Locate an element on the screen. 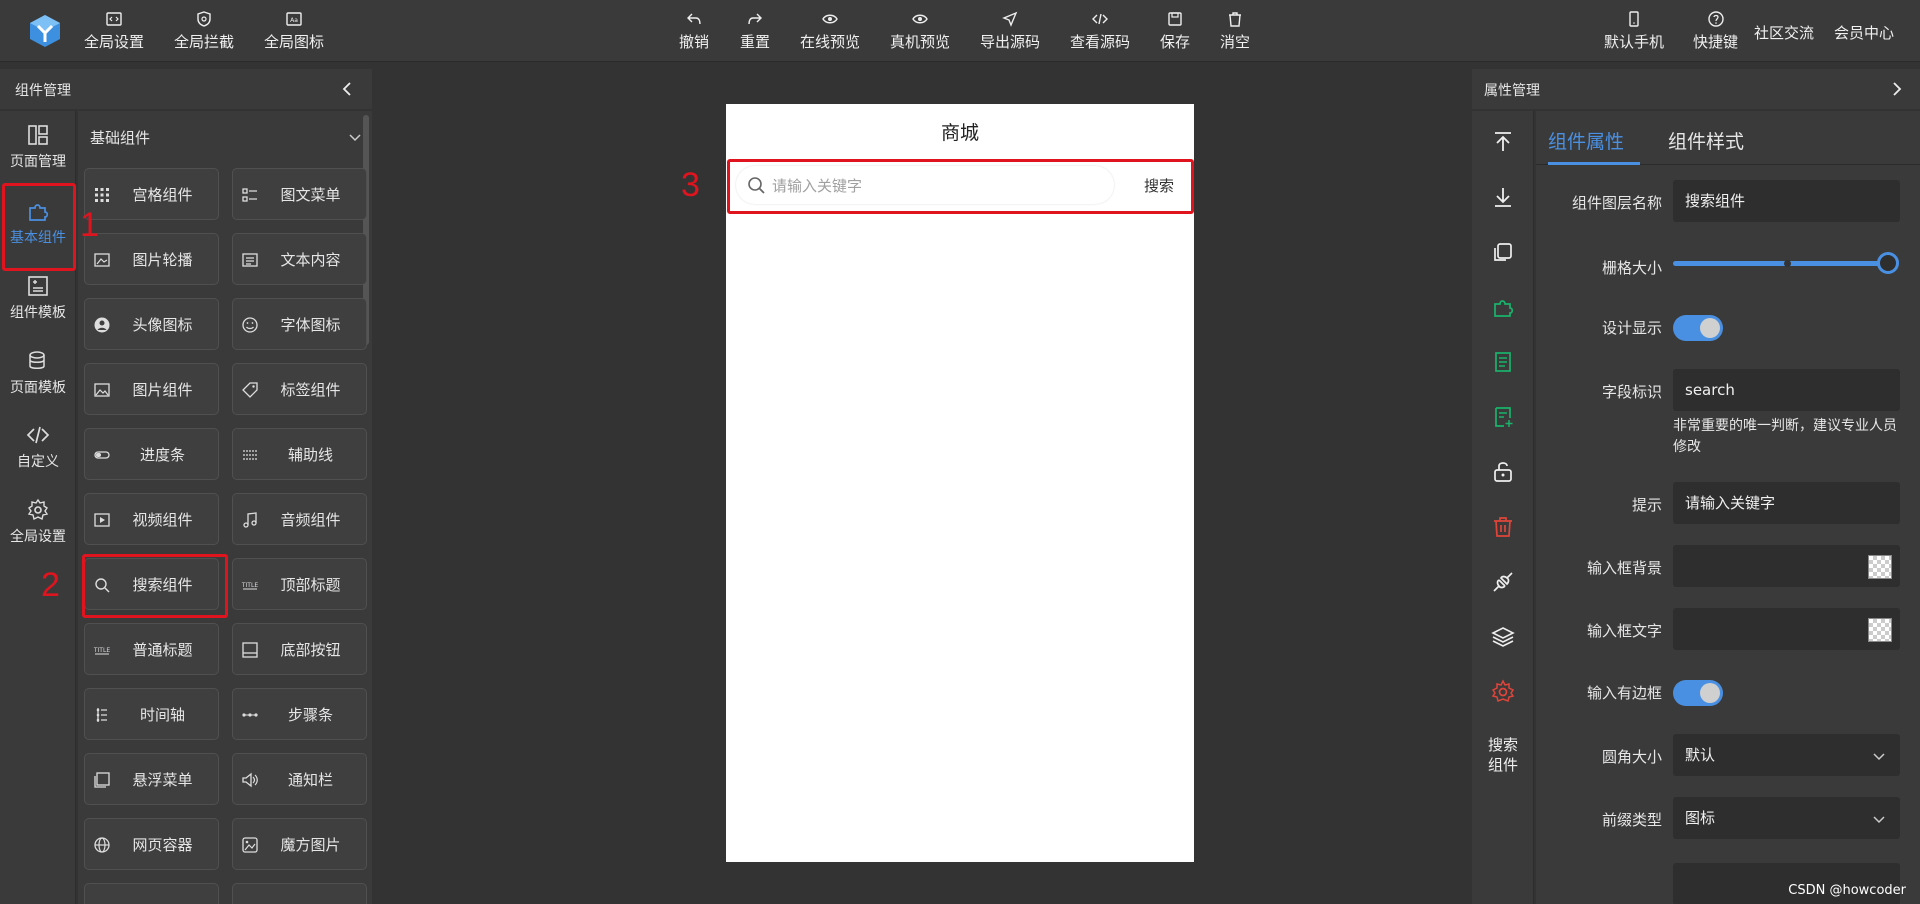 This screenshot has height=904, width=1920. export-source-button: 导出源码 is located at coordinates (1010, 32).